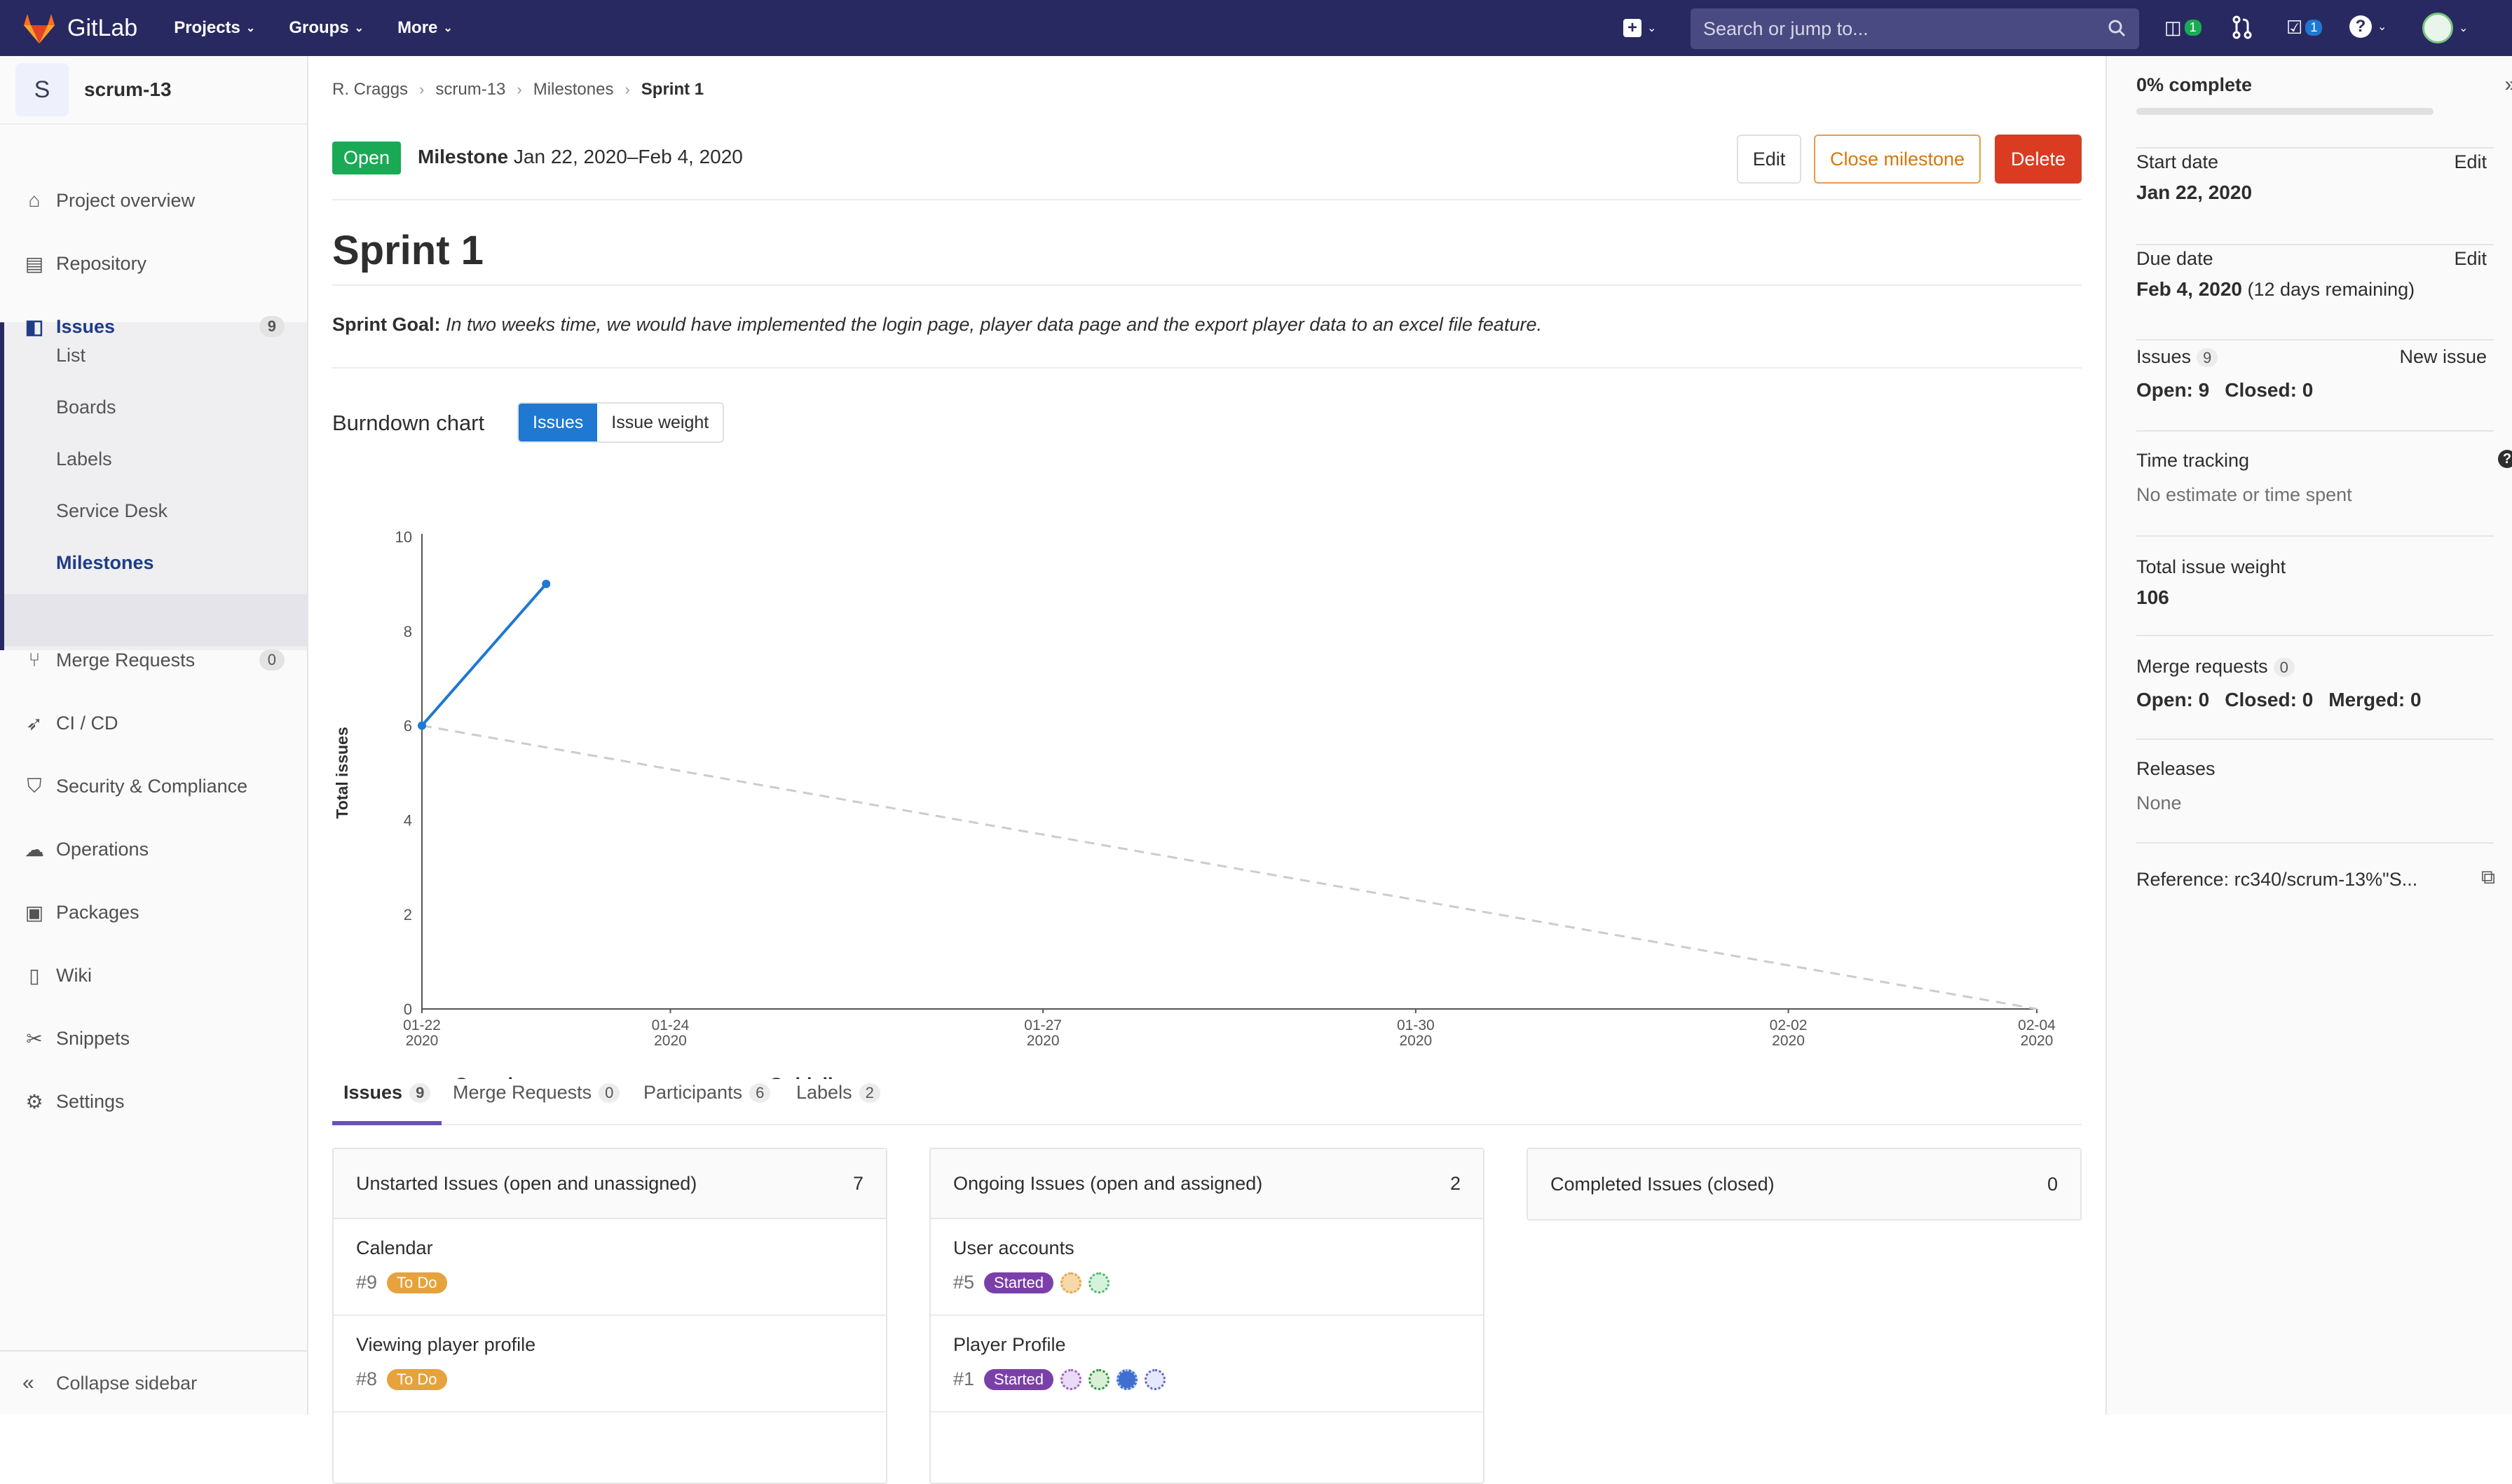  I want to click on merge-requests-label: Merge requests 0, so click(2311, 667).